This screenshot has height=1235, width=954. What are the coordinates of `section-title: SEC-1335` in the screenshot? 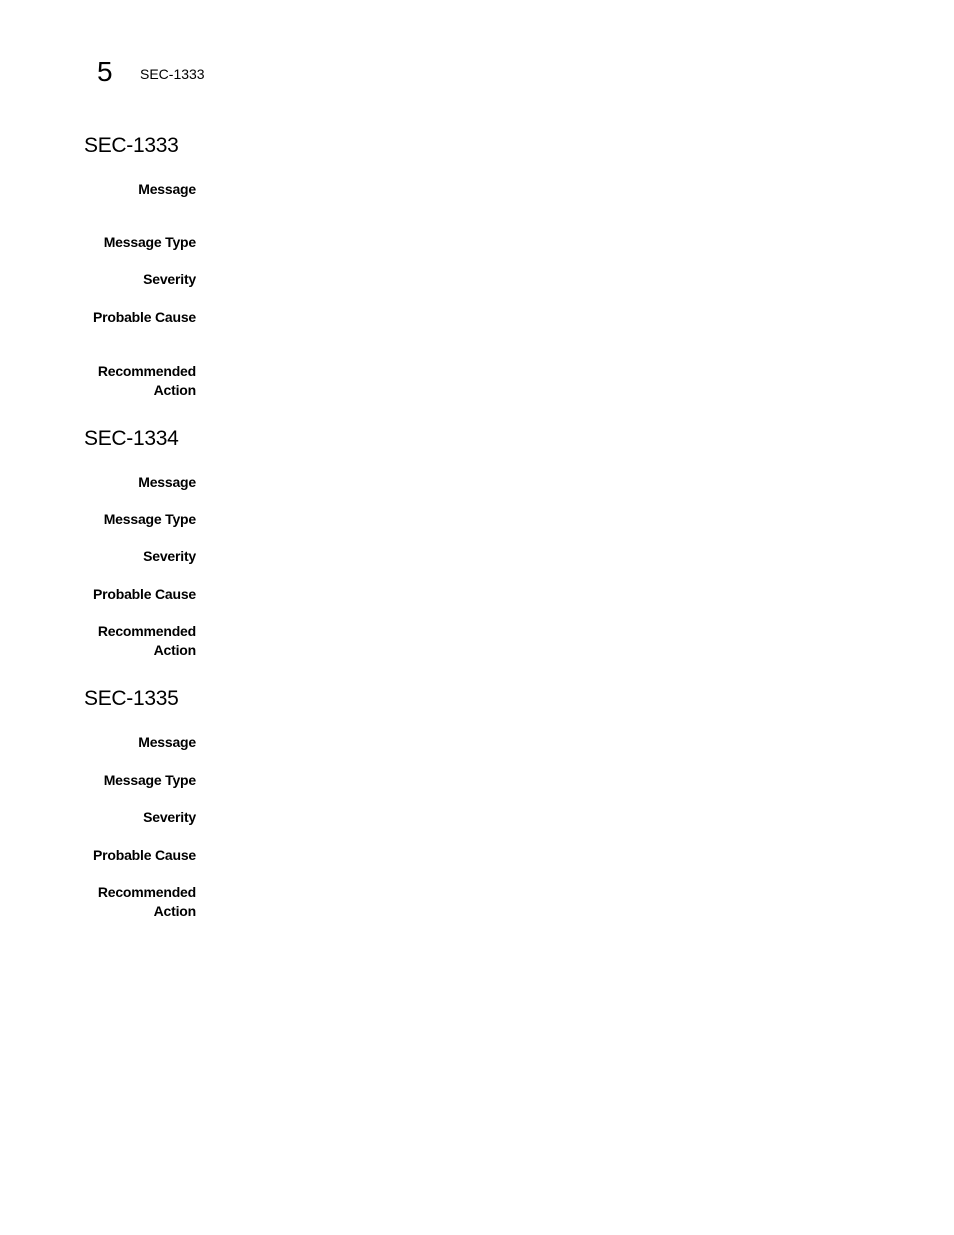 It's located at (131, 698).